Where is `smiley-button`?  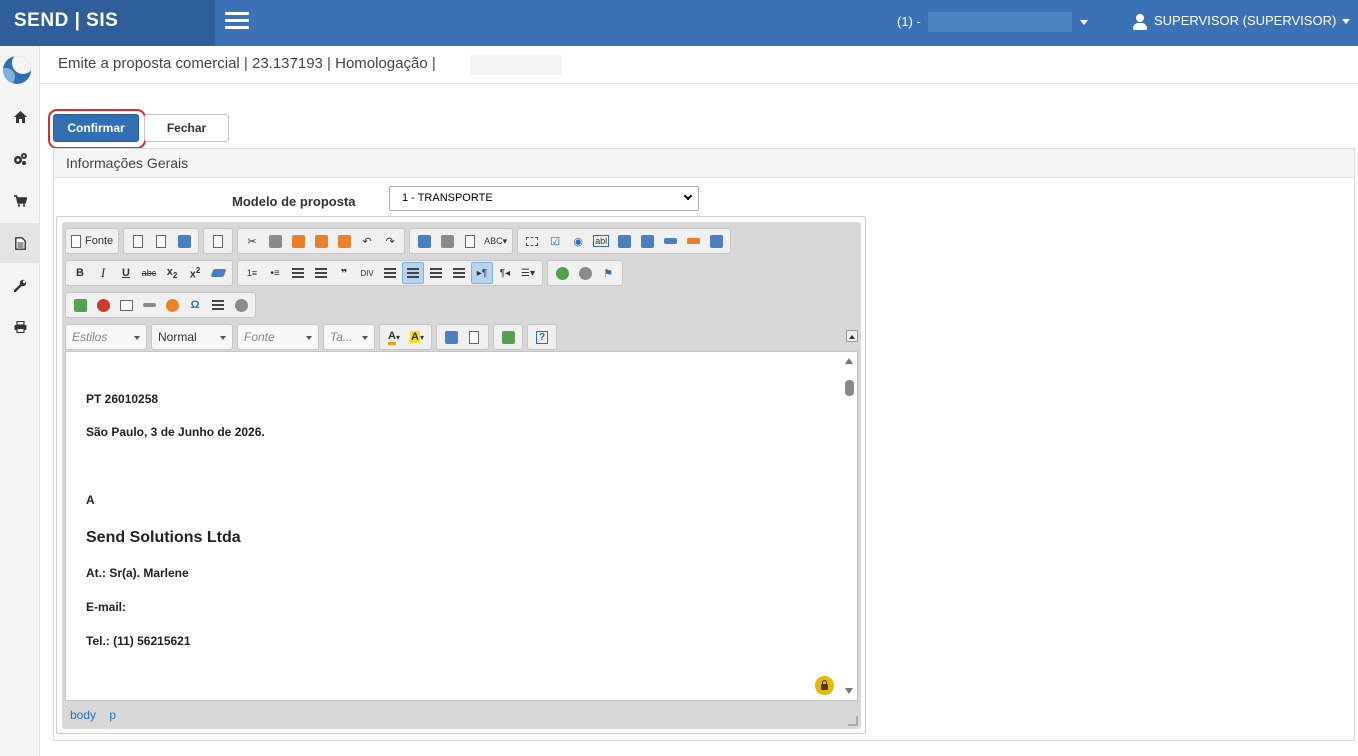
smiley-button is located at coordinates (172, 305).